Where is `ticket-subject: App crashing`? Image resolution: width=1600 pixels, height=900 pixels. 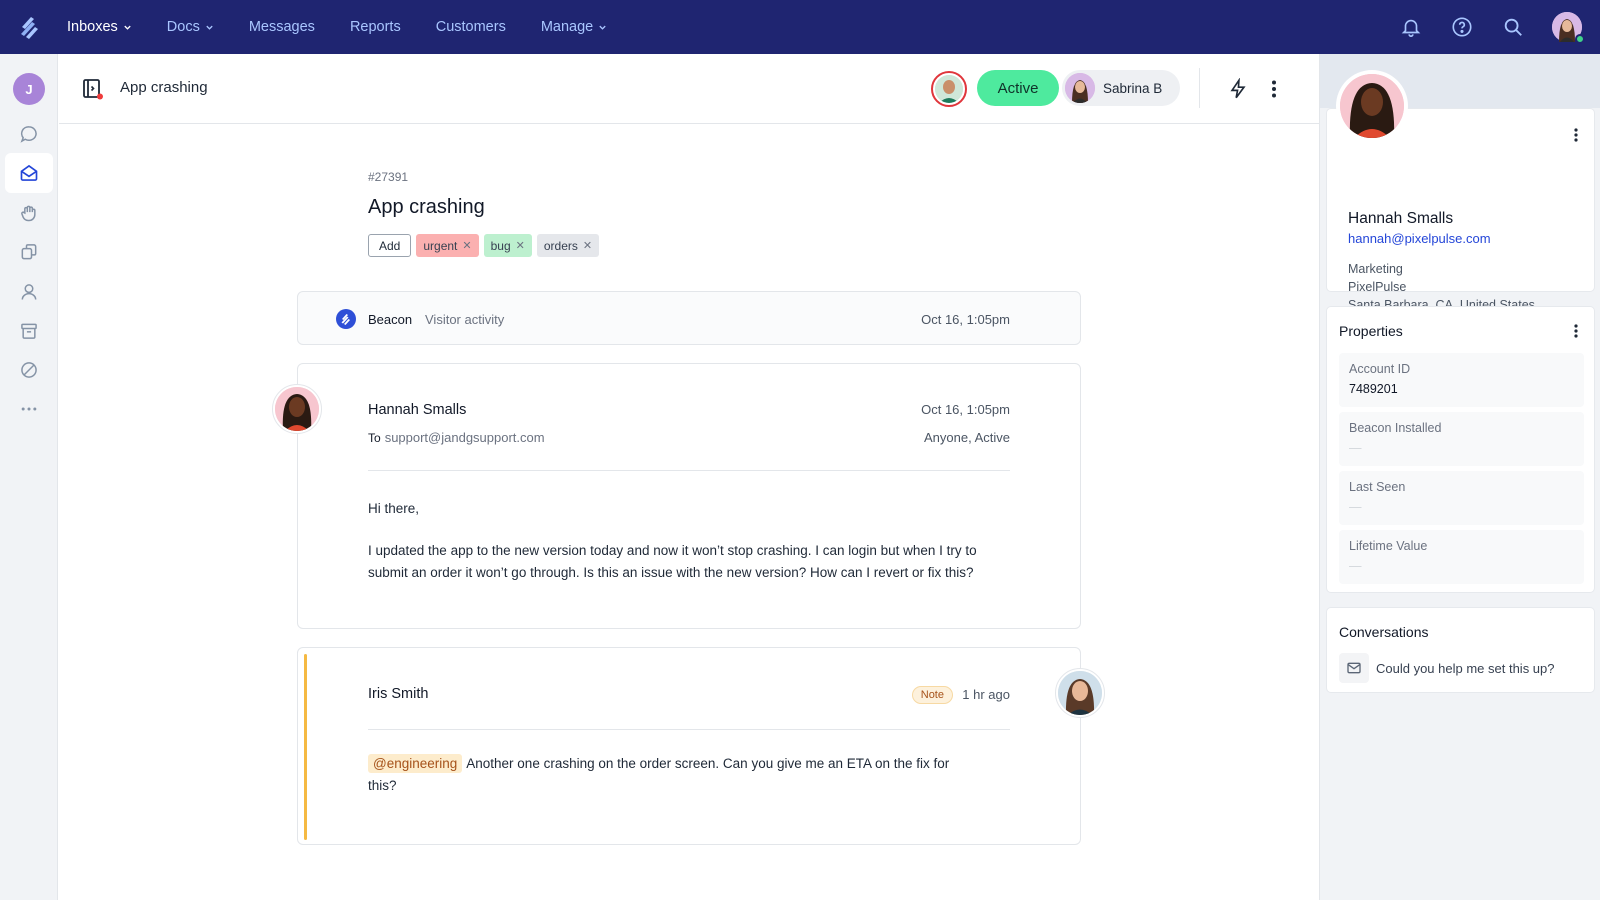
ticket-subject: App crashing is located at coordinates (426, 207).